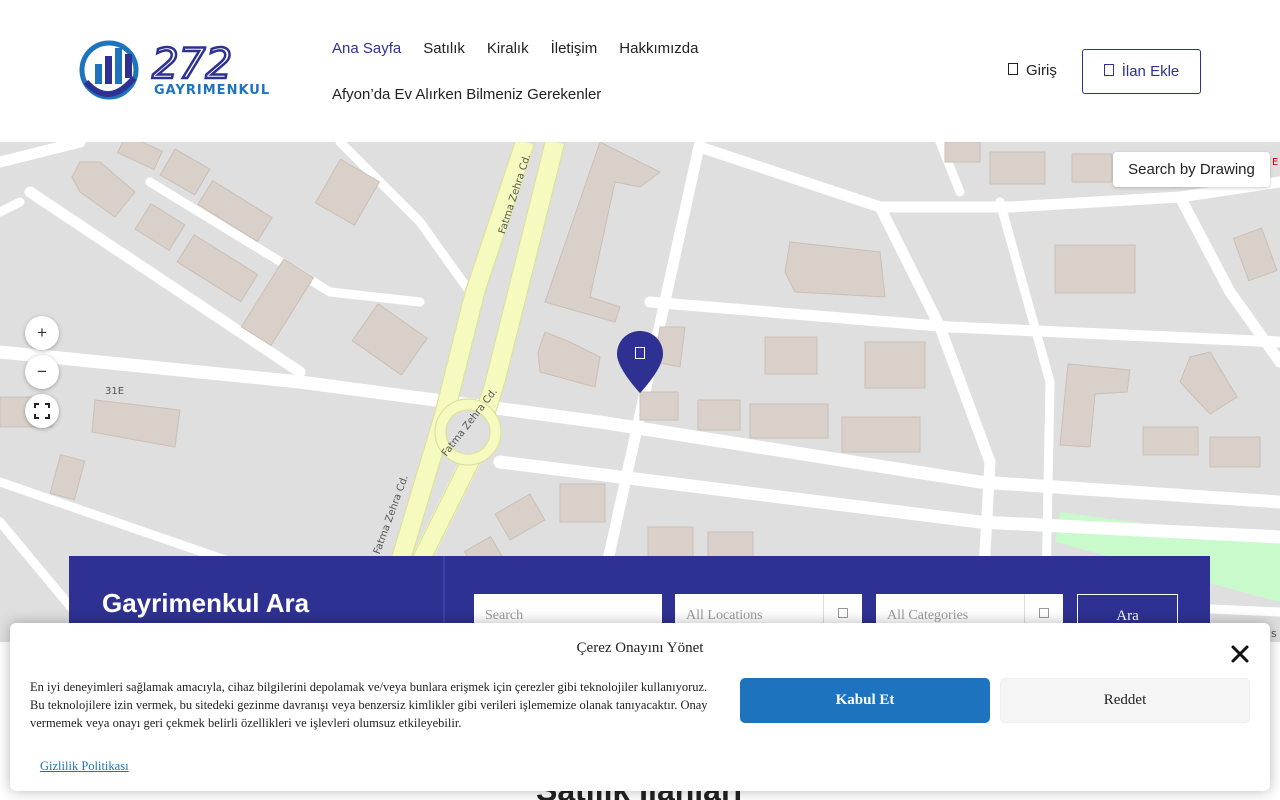 The height and width of the screenshot is (800, 1280). Describe the element at coordinates (466, 94) in the screenshot. I see `nav-item-nav_row2-0: Afyon’da Ev Alırken Bilmeniz Gerekenler` at that location.